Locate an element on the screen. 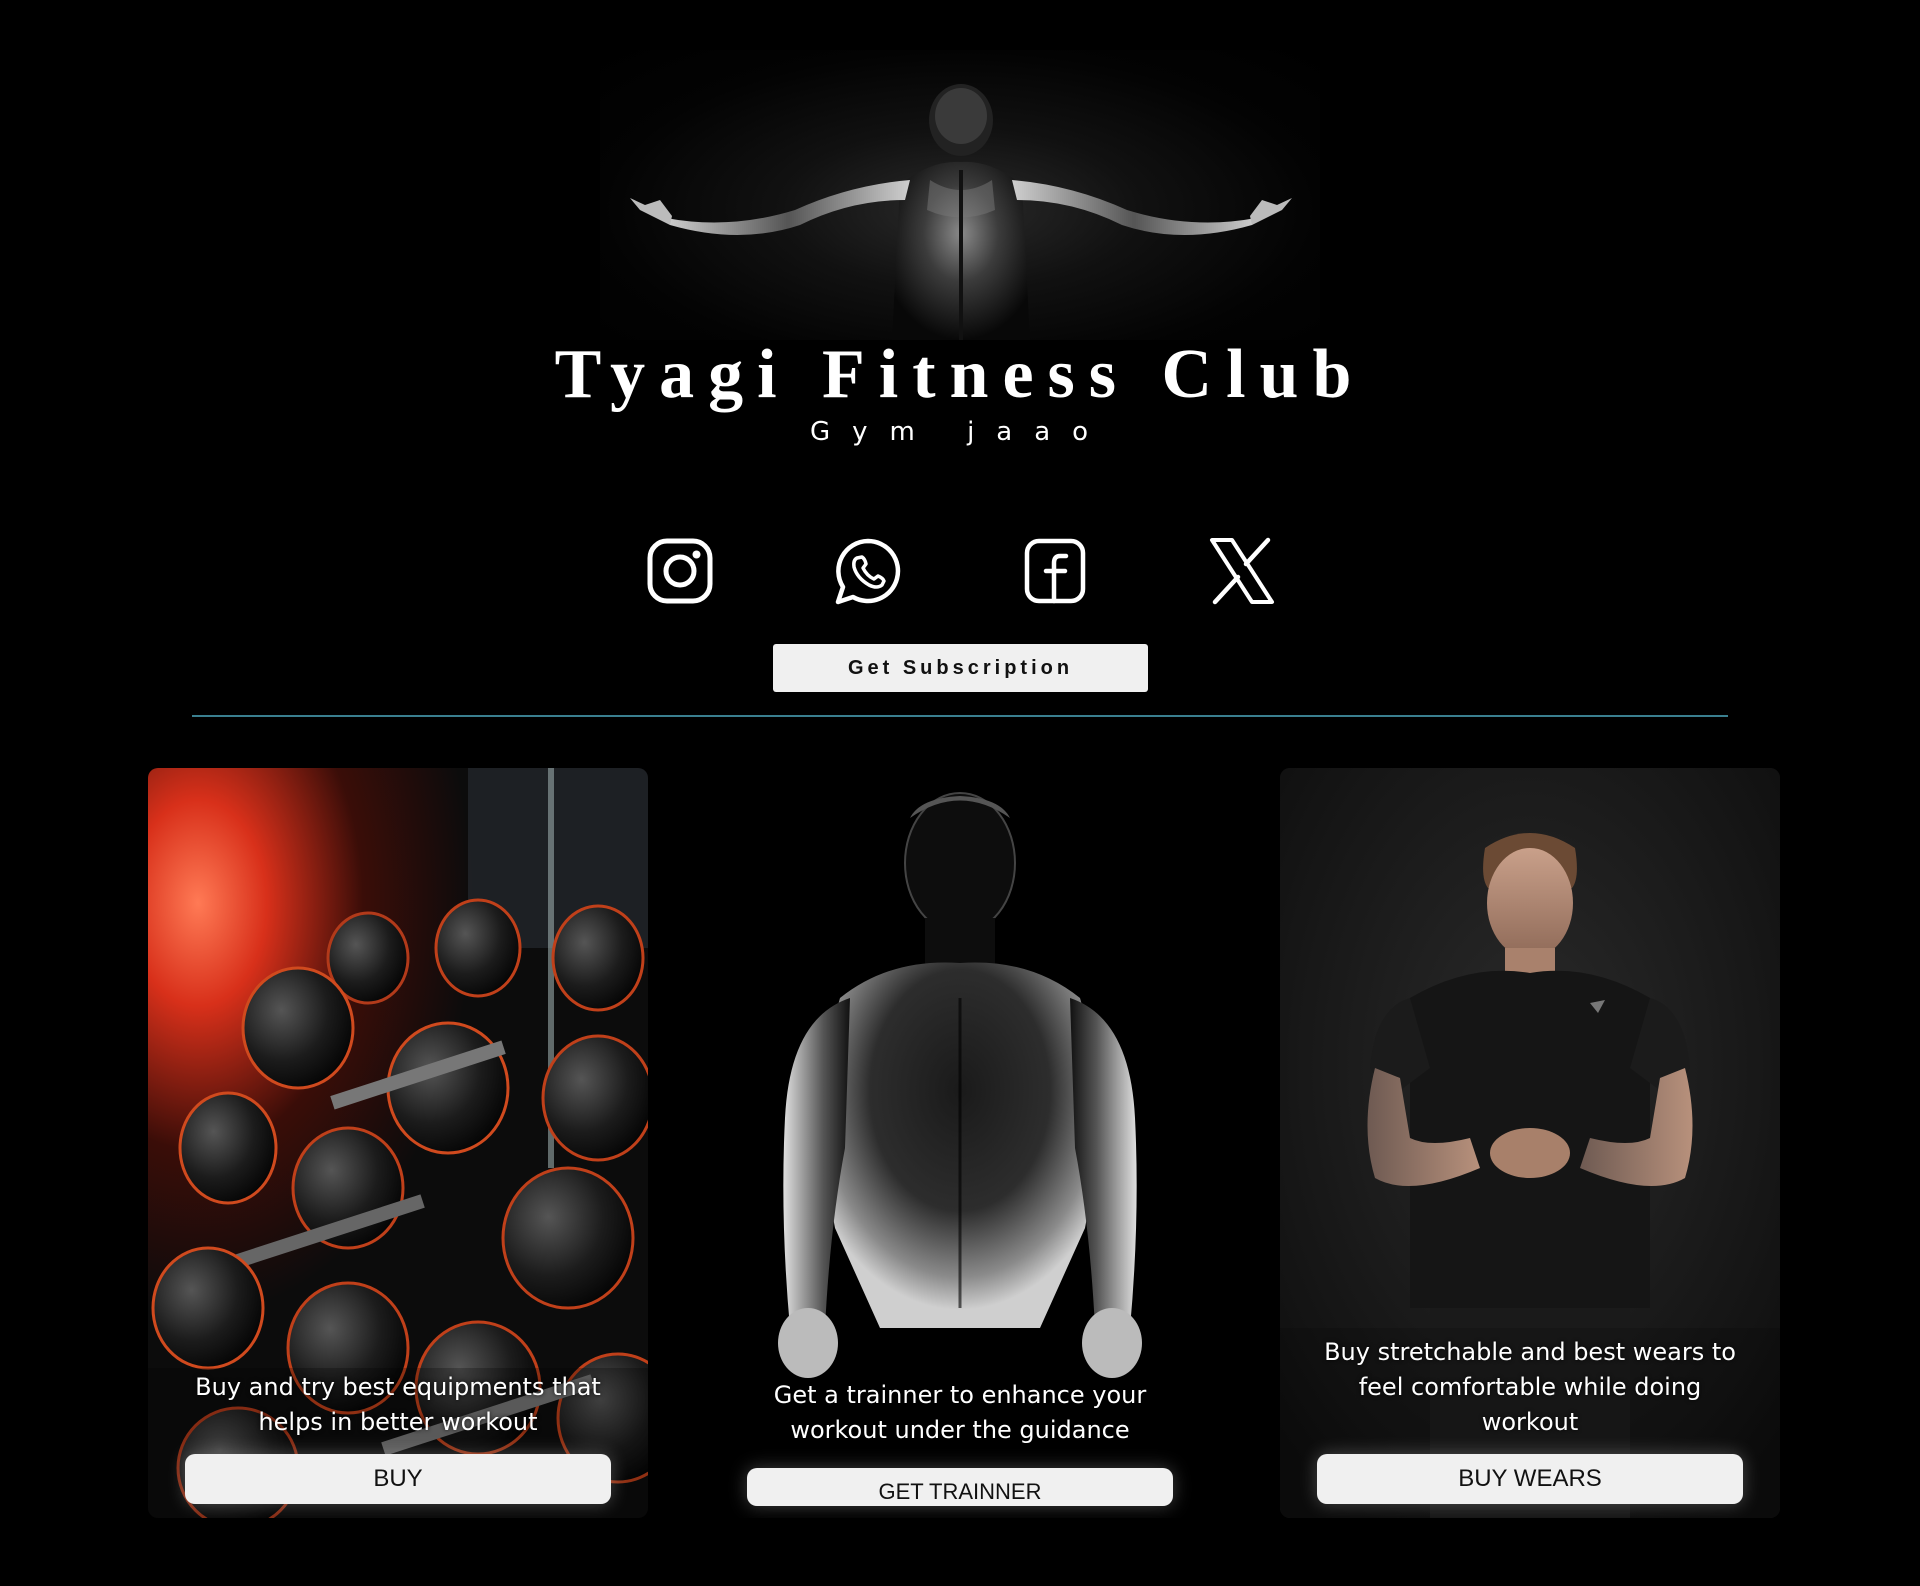 The image size is (1920, 1586). buy-button: BUY is located at coordinates (398, 1479).